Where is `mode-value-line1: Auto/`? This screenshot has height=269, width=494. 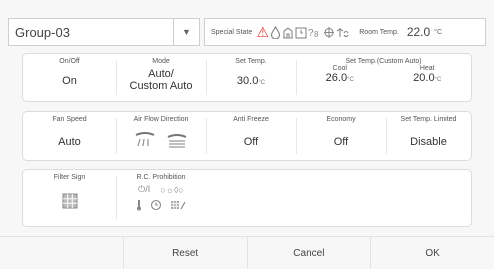 mode-value-line1: Auto/ is located at coordinates (161, 74).